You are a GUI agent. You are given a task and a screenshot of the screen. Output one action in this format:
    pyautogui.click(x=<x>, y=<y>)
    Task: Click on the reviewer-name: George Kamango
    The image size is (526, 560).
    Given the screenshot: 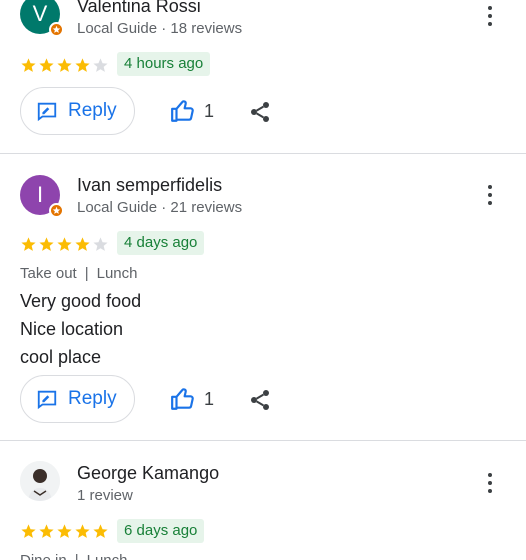 What is the action you would take?
    pyautogui.click(x=148, y=473)
    